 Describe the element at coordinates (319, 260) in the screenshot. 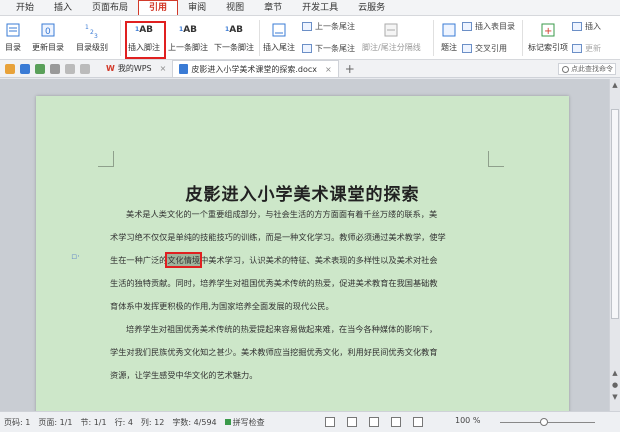

I see `line-suffix: 中美术学习，认识美术的特征、美术表现的多样性以及美术对社会` at that location.